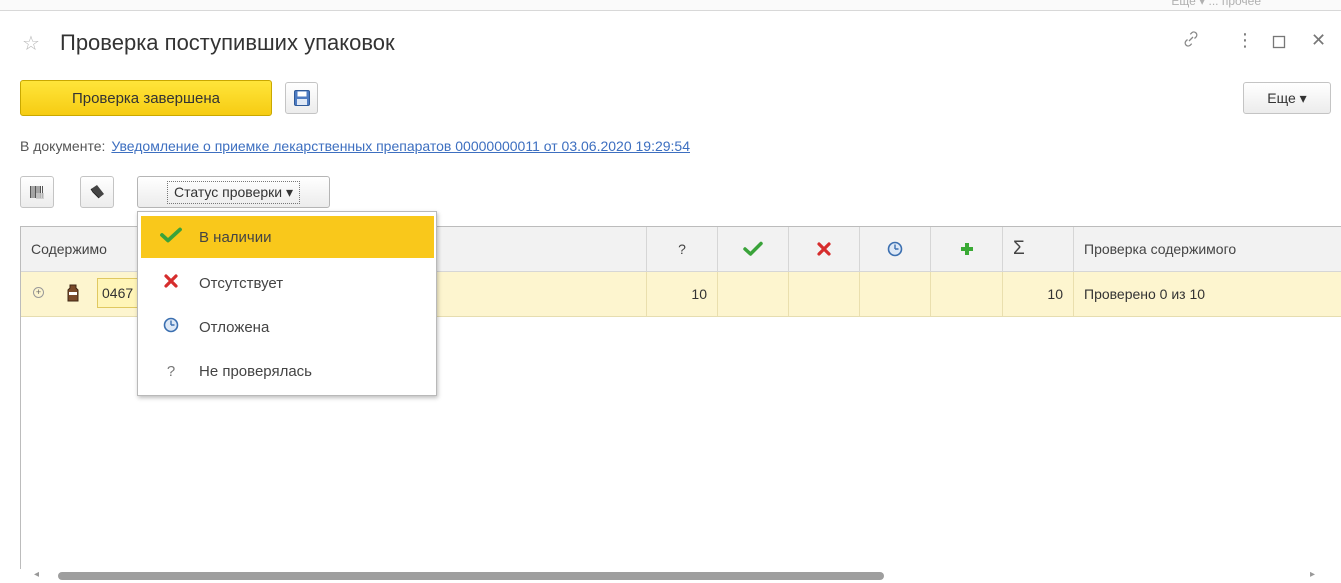 Image resolution: width=1341 pixels, height=583 pixels. I want to click on expand-icon: +, so click(38, 292).